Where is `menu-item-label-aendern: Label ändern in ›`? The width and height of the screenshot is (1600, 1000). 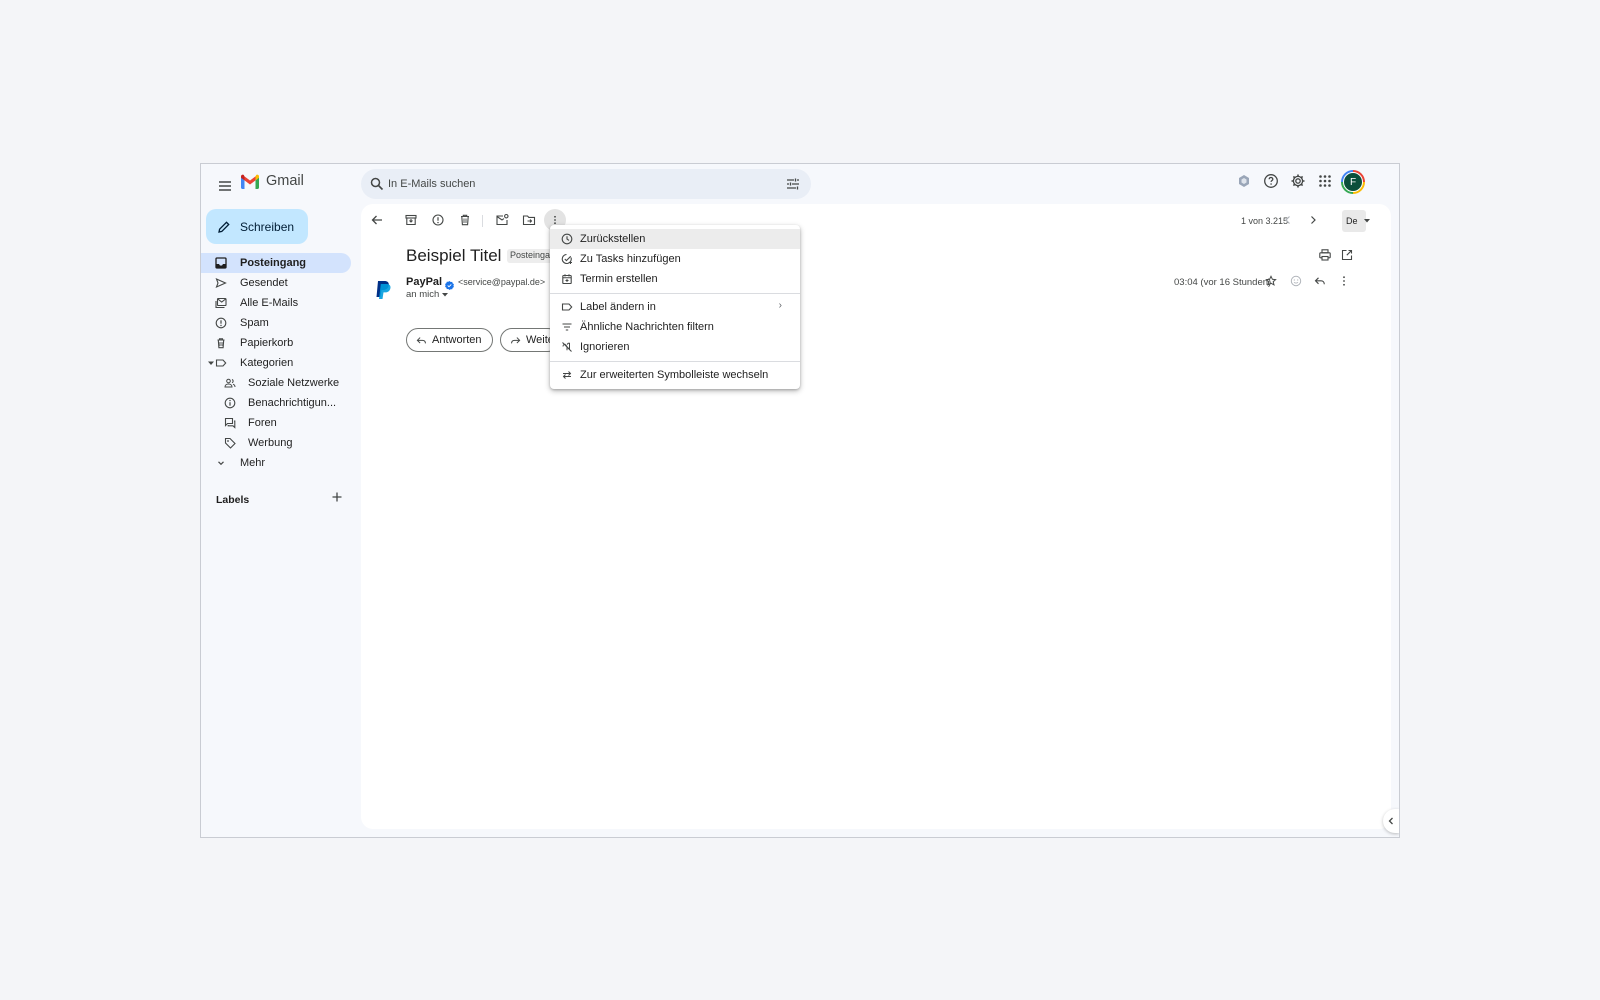
menu-item-label-aendern: Label ändern in › is located at coordinates (675, 307).